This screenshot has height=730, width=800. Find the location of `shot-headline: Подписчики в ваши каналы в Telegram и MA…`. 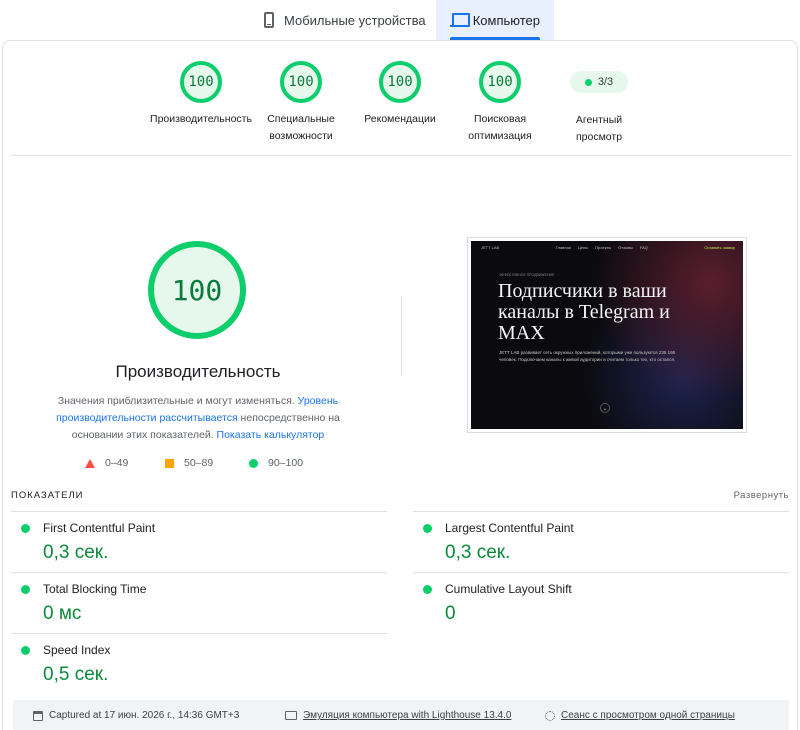

shot-headline: Подписчики в ваши каналы в Telegram и MA… is located at coordinates (584, 312).